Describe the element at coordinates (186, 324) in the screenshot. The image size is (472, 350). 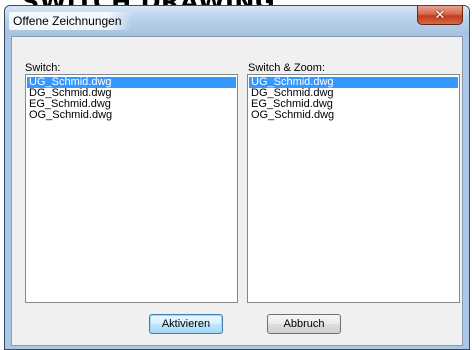
I see `activate-button: Aktivieren` at that location.